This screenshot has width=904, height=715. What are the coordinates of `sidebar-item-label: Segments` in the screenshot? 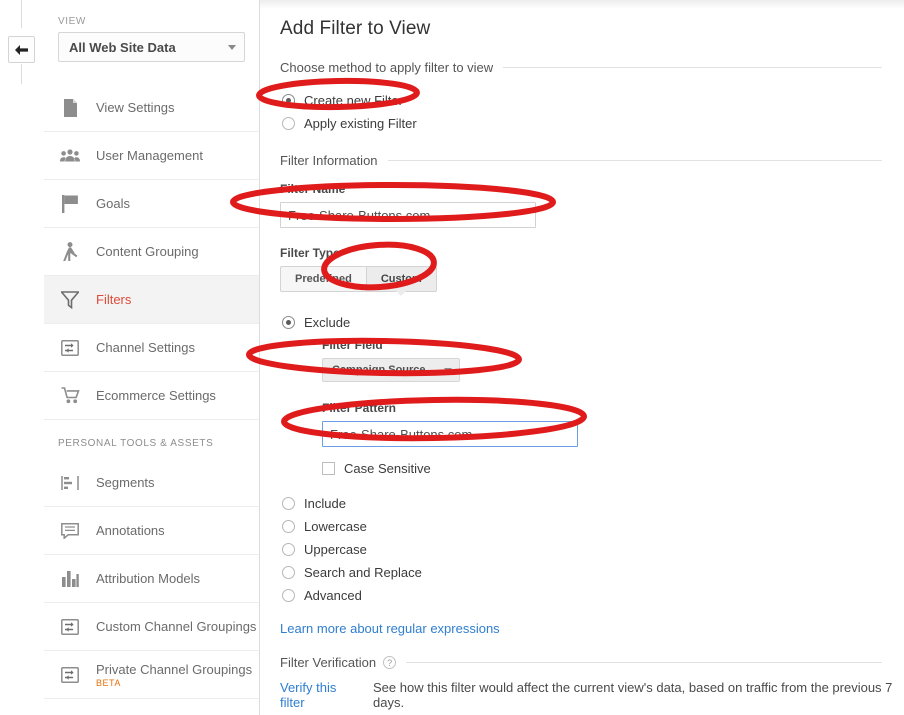 It's located at (125, 482).